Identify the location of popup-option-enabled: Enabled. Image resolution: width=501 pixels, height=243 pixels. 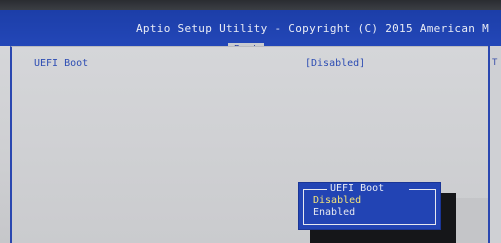
(334, 212).